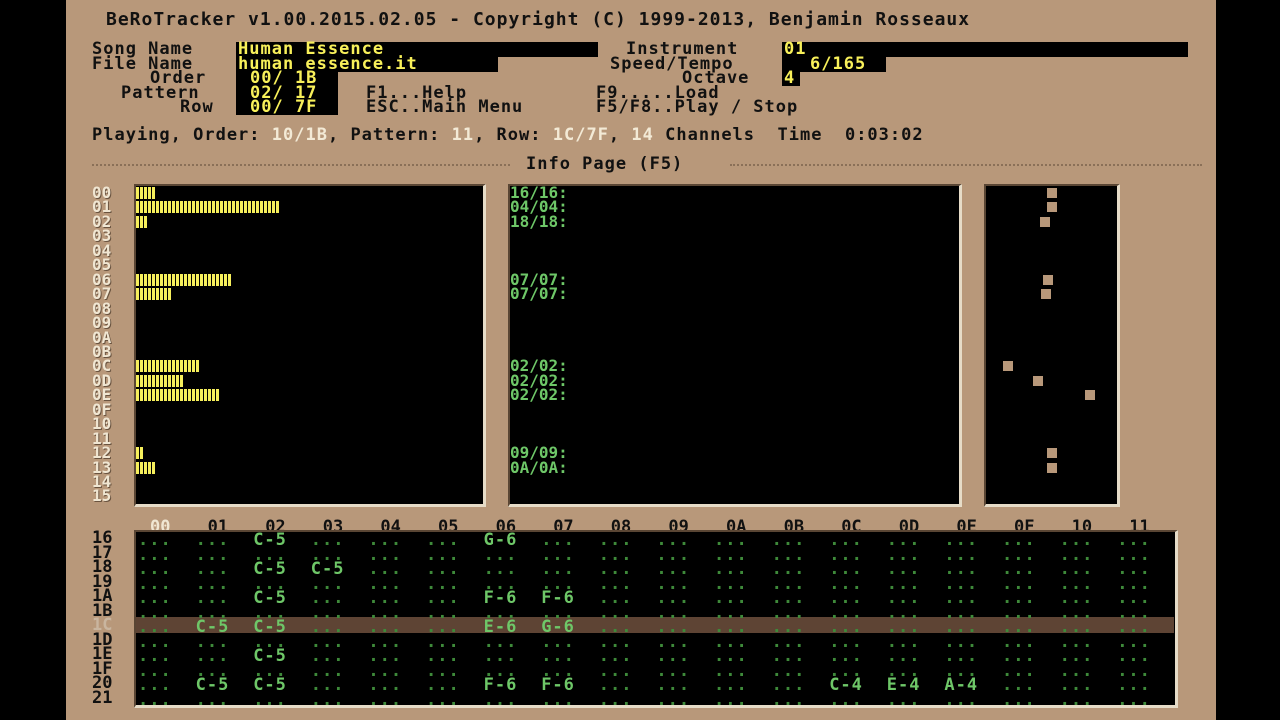  I want to click on pattern-row-label: 21, so click(102, 697).